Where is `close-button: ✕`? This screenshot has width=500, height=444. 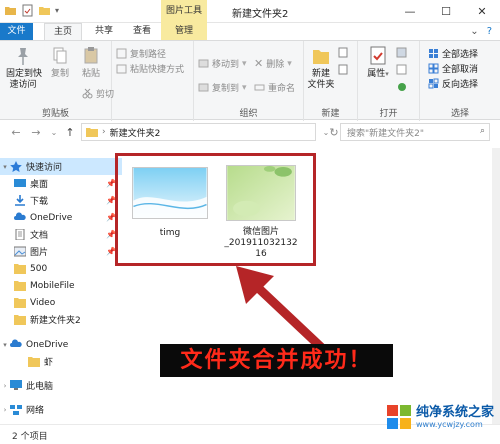 close-button: ✕ is located at coordinates (482, 11).